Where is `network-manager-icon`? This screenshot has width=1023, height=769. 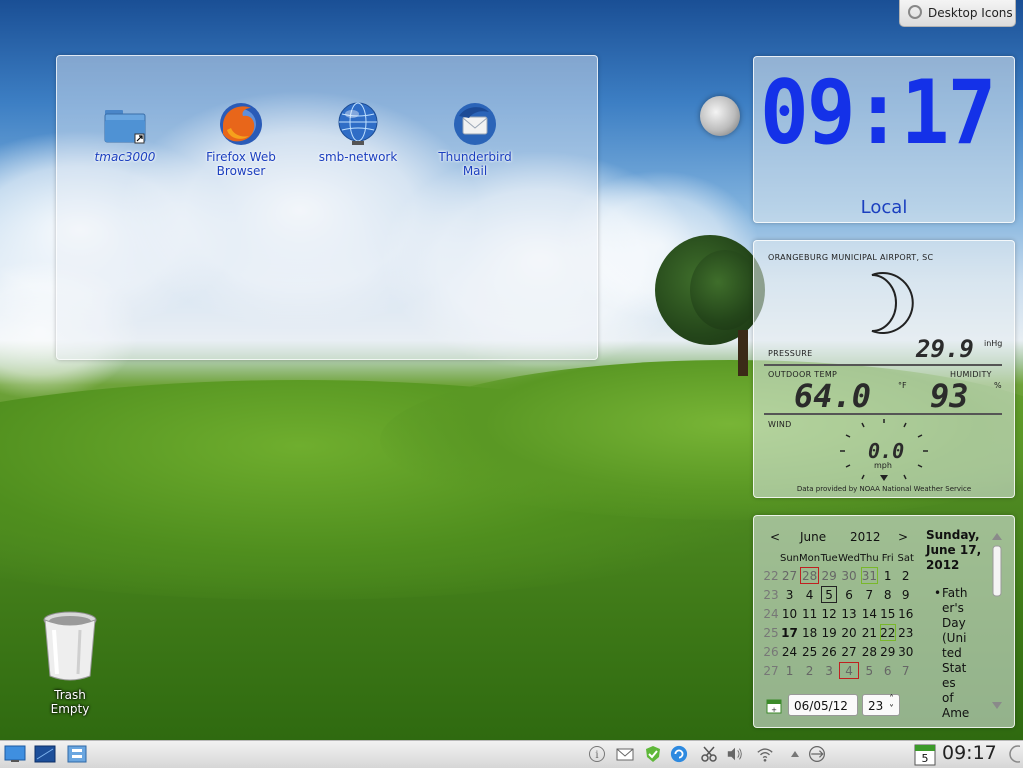
network-manager-icon is located at coordinates (817, 754).